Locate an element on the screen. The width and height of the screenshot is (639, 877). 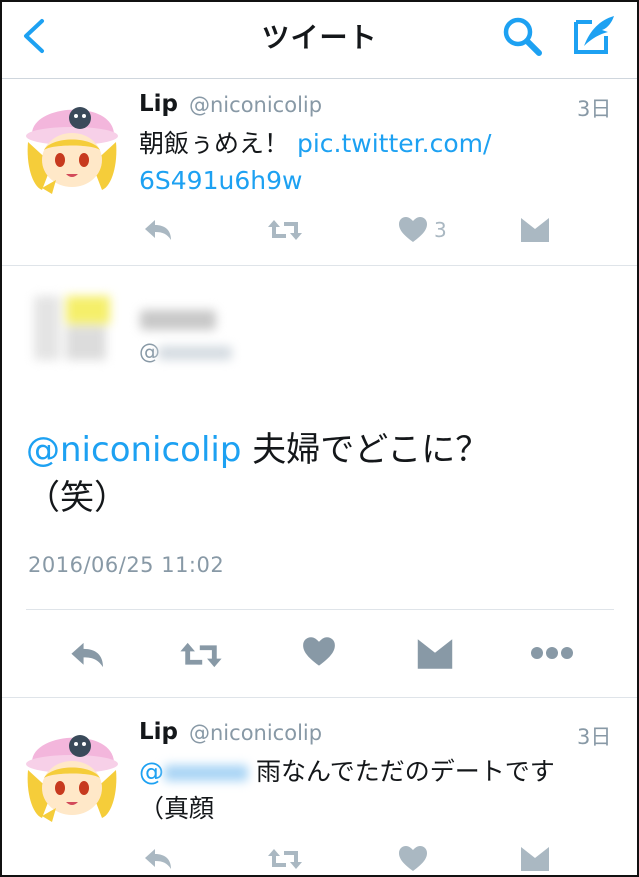
like-count: 3 is located at coordinates (440, 230).